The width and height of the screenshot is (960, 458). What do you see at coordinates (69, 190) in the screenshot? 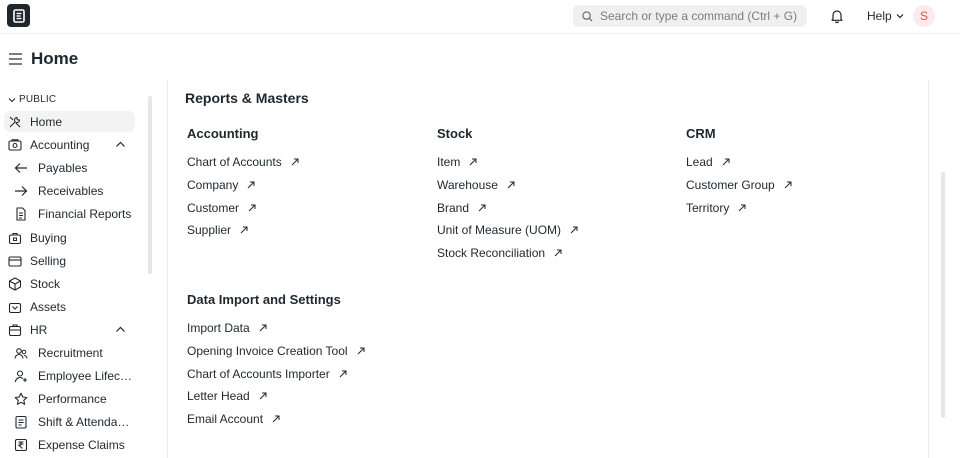
I see `sidebar-item-receivables: Receivables` at bounding box center [69, 190].